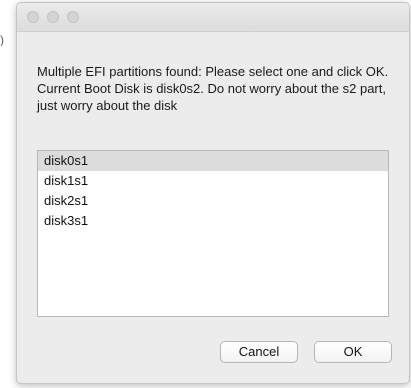 Image resolution: width=411 pixels, height=388 pixels. I want to click on list-item: disk3s1, so click(213, 221).